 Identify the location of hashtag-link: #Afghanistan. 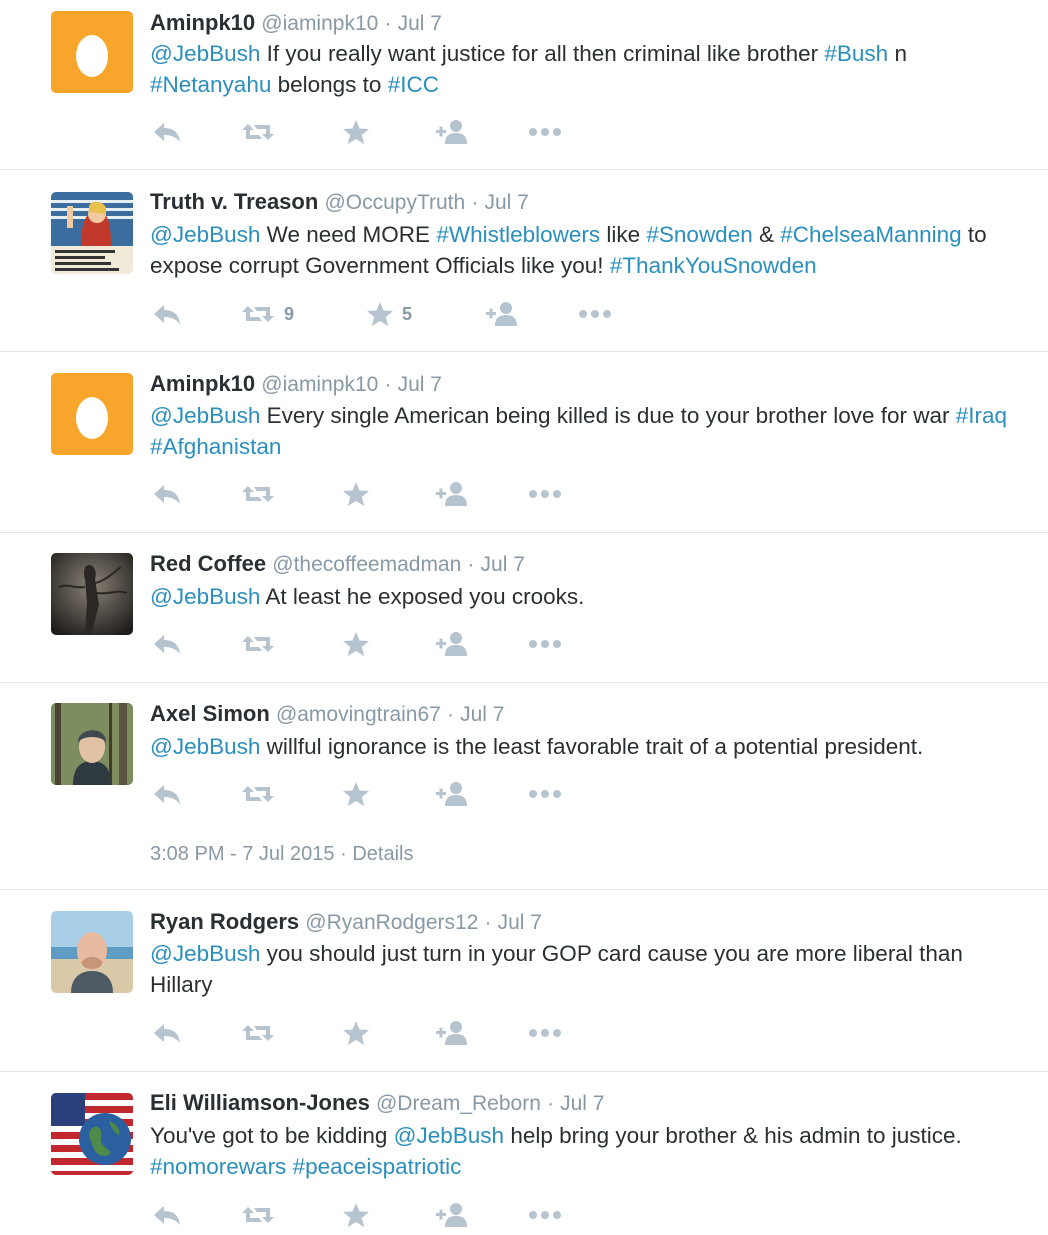
(215, 446).